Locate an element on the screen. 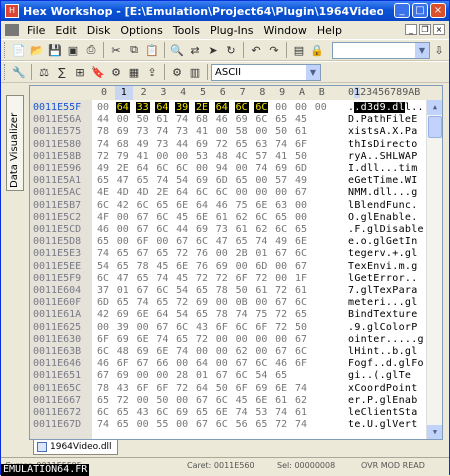 The height and width of the screenshot is (476, 450). hex-byte: 53 is located at coordinates (261, 412).